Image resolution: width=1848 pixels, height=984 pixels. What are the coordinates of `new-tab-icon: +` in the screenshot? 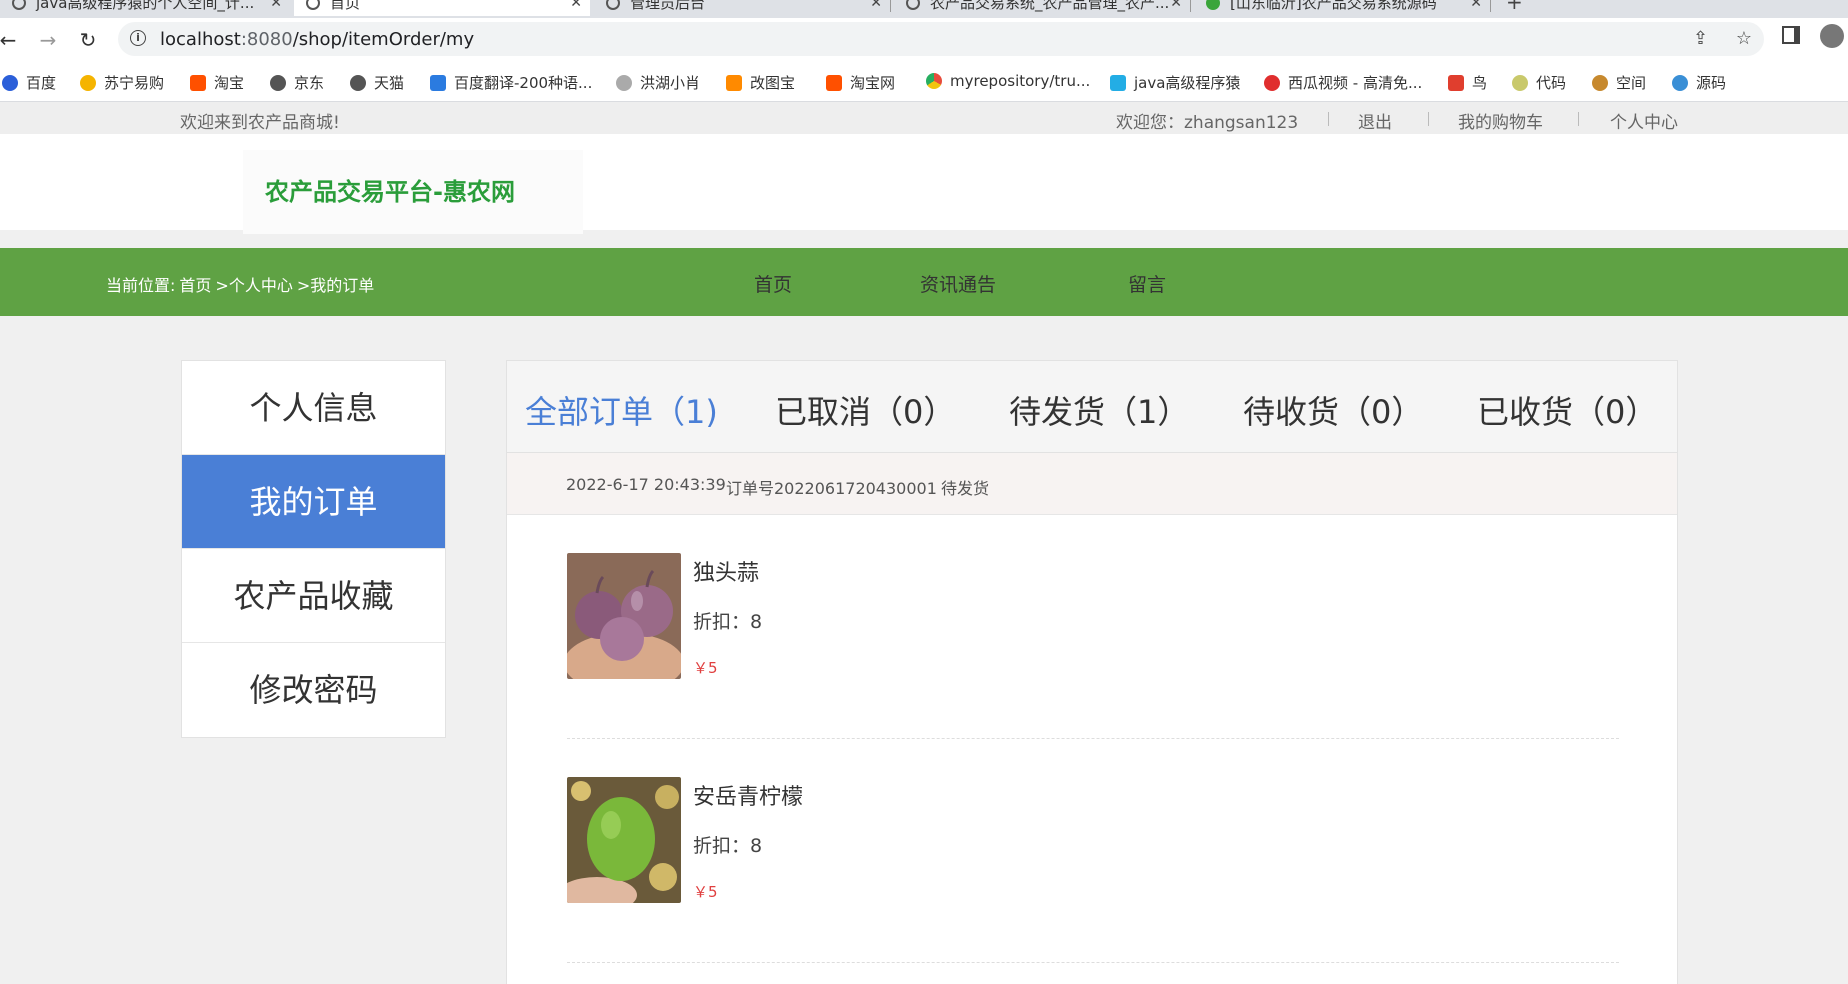 It's located at (1514, 7).